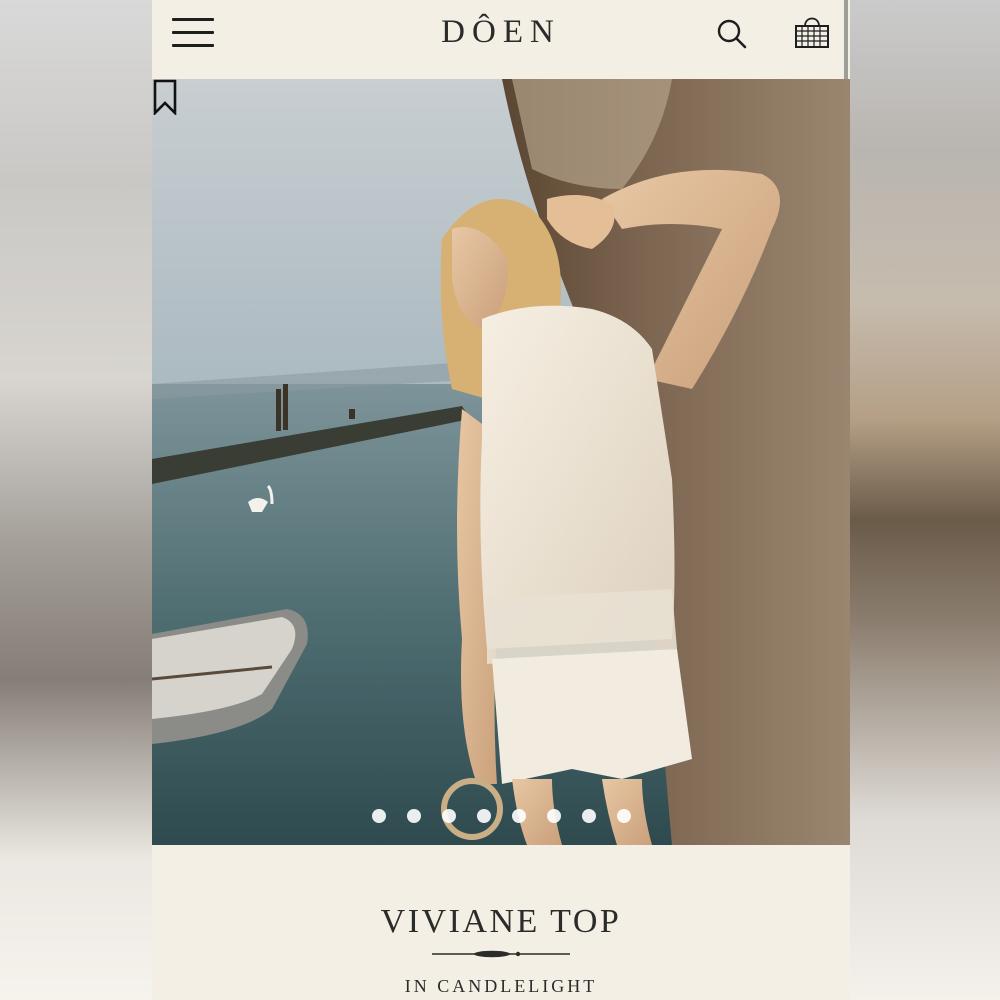 The image size is (1000, 1000). Describe the element at coordinates (501, 39) in the screenshot. I see `top-header: DÔEN` at that location.